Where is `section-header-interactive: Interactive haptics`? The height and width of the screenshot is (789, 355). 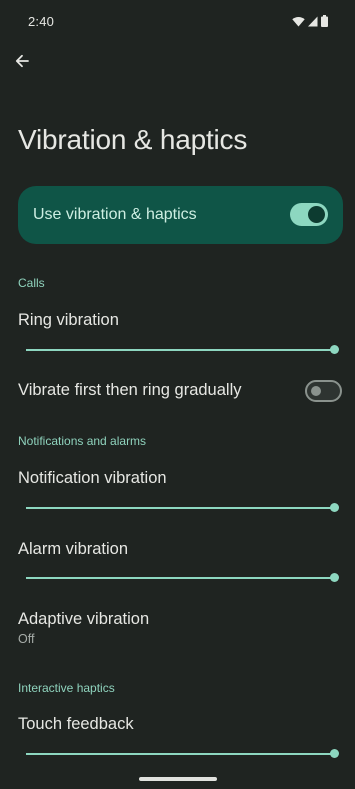
section-header-interactive: Interactive haptics is located at coordinates (66, 688).